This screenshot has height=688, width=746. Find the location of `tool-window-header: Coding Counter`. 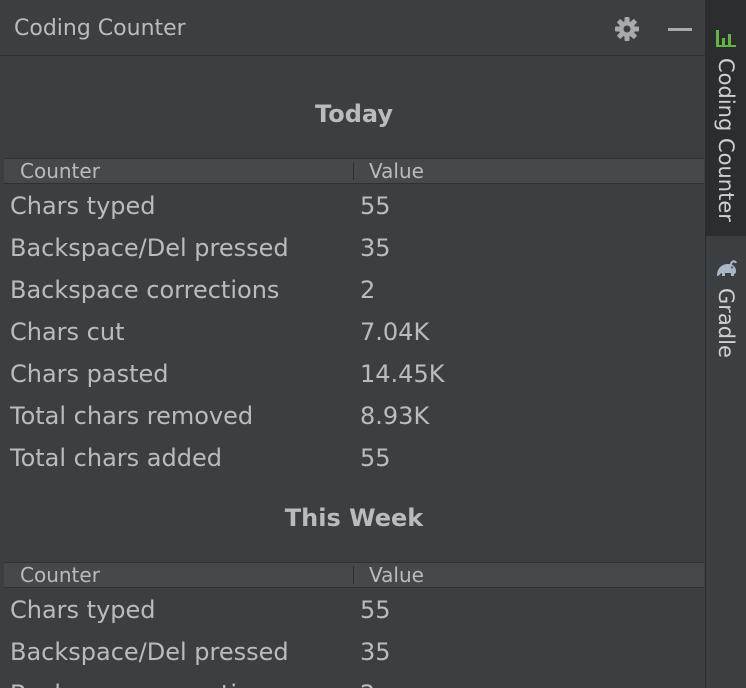

tool-window-header: Coding Counter is located at coordinates (352, 28).